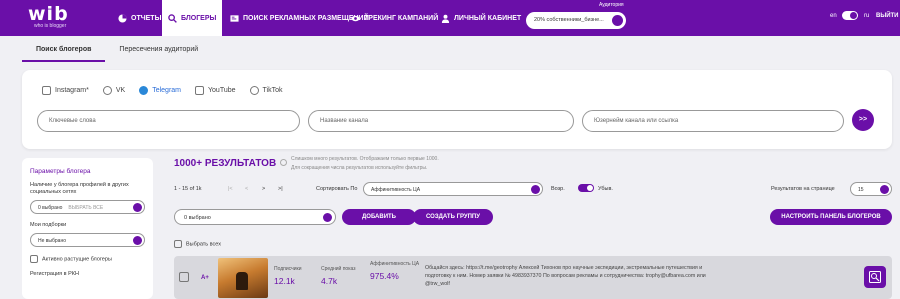 This screenshot has height=299, width=900. Describe the element at coordinates (199, 90) in the screenshot. I see `youtube-icon` at that location.